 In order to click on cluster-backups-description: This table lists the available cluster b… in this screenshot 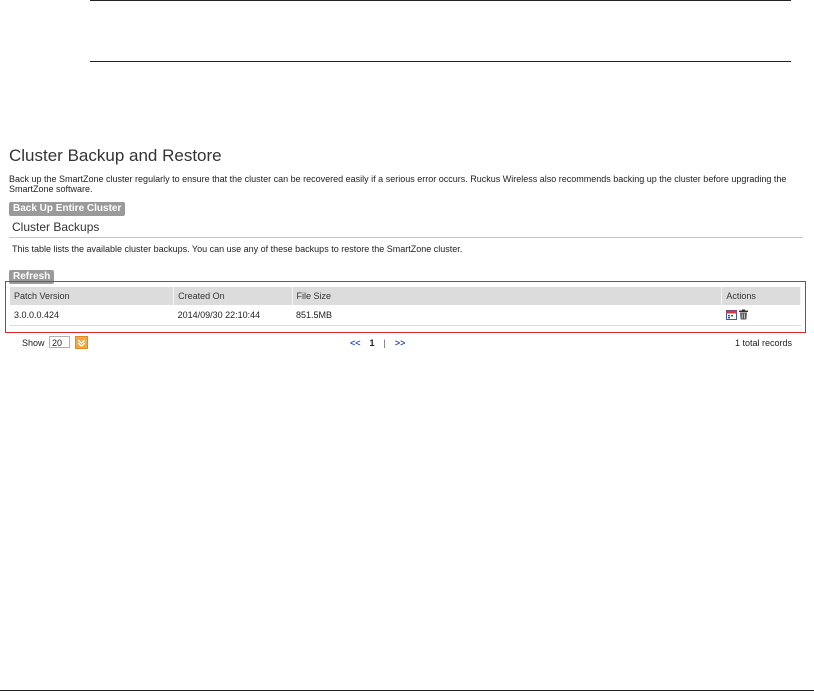, I will do `click(237, 249)`.